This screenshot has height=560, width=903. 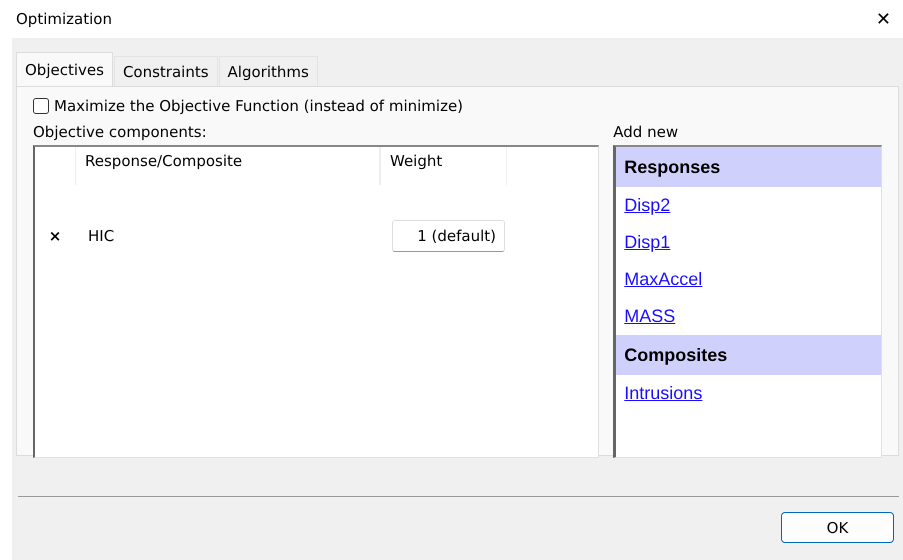 What do you see at coordinates (268, 71) in the screenshot?
I see `tab: Algorithms` at bounding box center [268, 71].